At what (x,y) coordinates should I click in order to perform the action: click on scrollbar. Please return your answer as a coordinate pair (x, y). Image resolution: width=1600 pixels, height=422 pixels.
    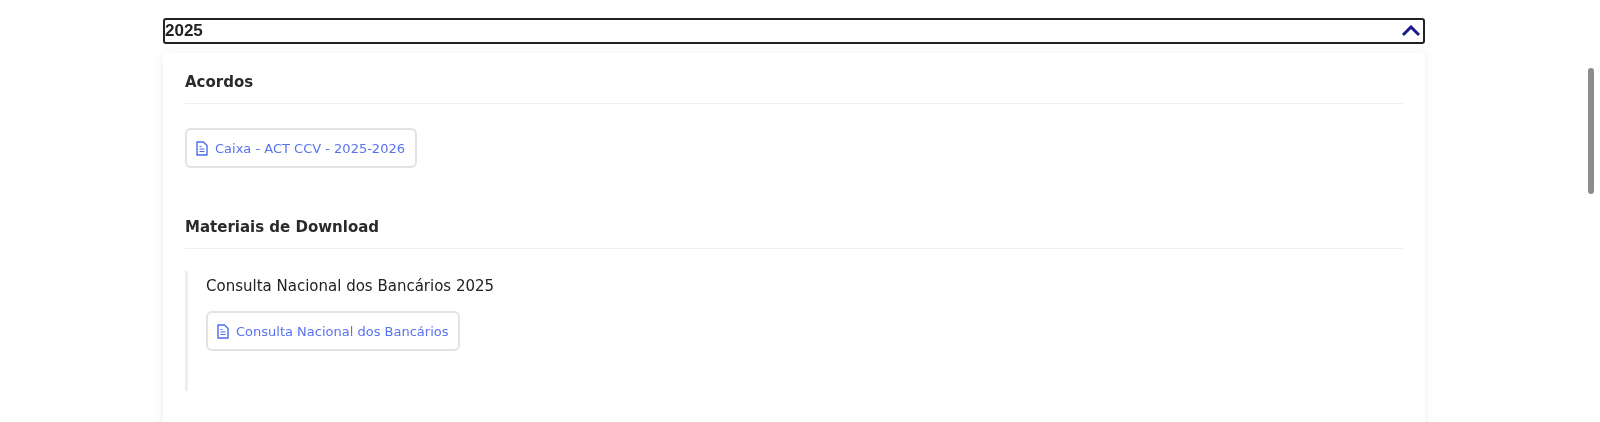
    Looking at the image, I should click on (1591, 131).